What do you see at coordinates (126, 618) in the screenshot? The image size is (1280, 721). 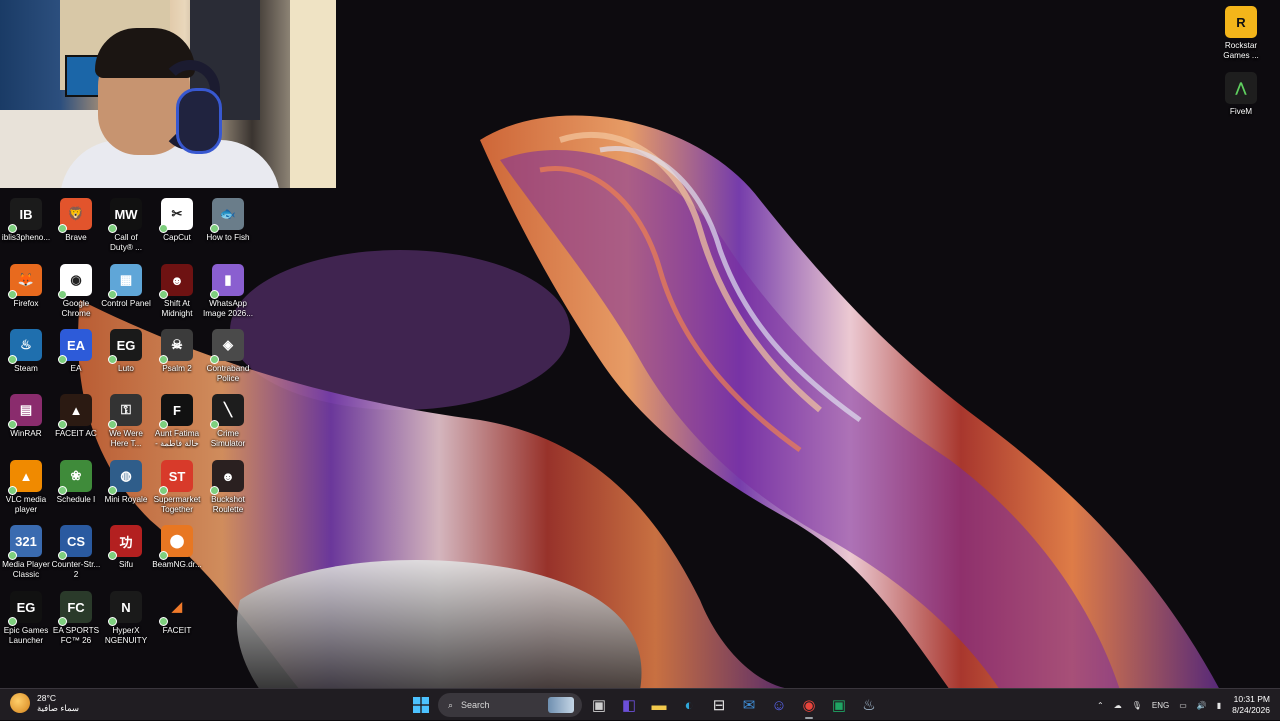 I see `desktop-icon: N HyperX NGENUITY` at bounding box center [126, 618].